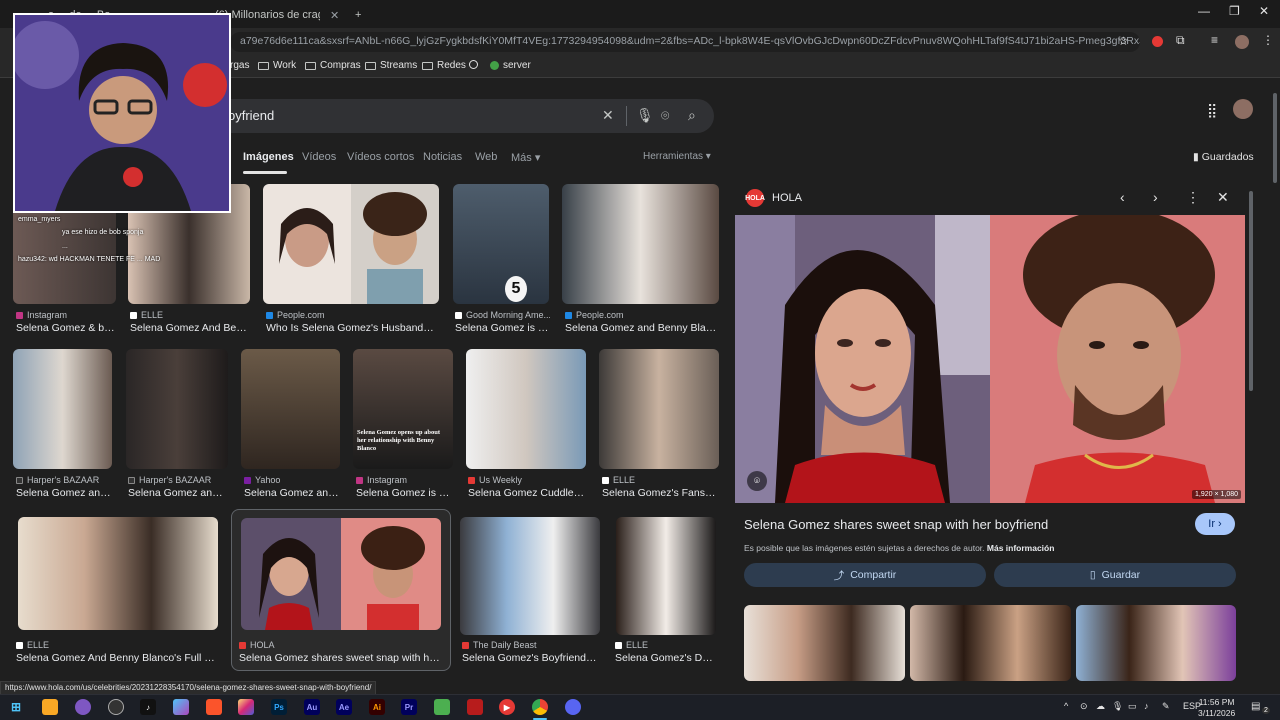 The width and height of the screenshot is (1280, 720). What do you see at coordinates (1180, 40) in the screenshot?
I see `puzzle-icon: ⧉` at bounding box center [1180, 40].